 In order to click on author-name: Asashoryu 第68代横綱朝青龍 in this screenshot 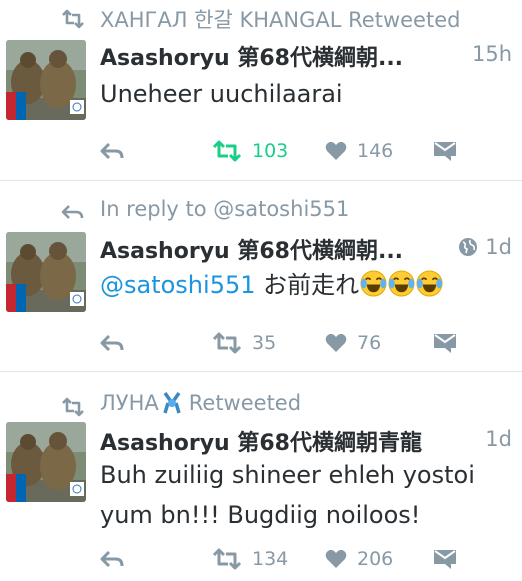, I will do `click(261, 441)`.